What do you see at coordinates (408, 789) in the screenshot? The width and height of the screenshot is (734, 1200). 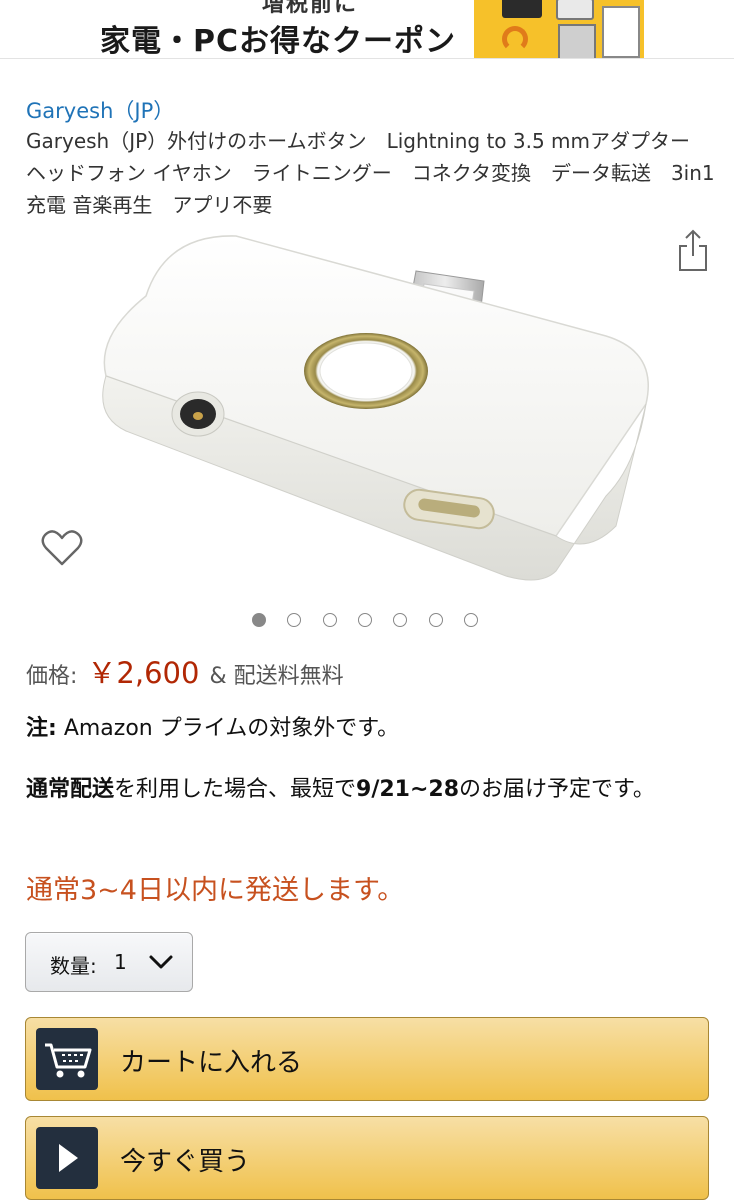 I see `delivery-dates: 9/21~28` at bounding box center [408, 789].